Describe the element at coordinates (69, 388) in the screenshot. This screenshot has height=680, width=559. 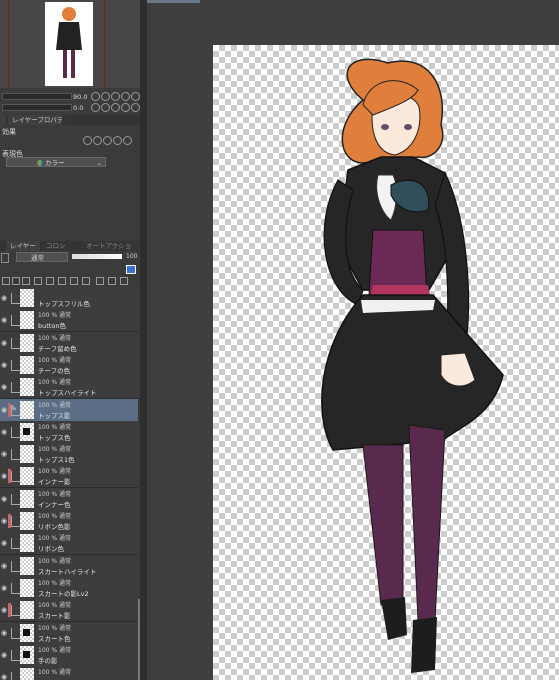
I see `layer-row: ◉ 100 % 通常 トップスハイライト` at that location.